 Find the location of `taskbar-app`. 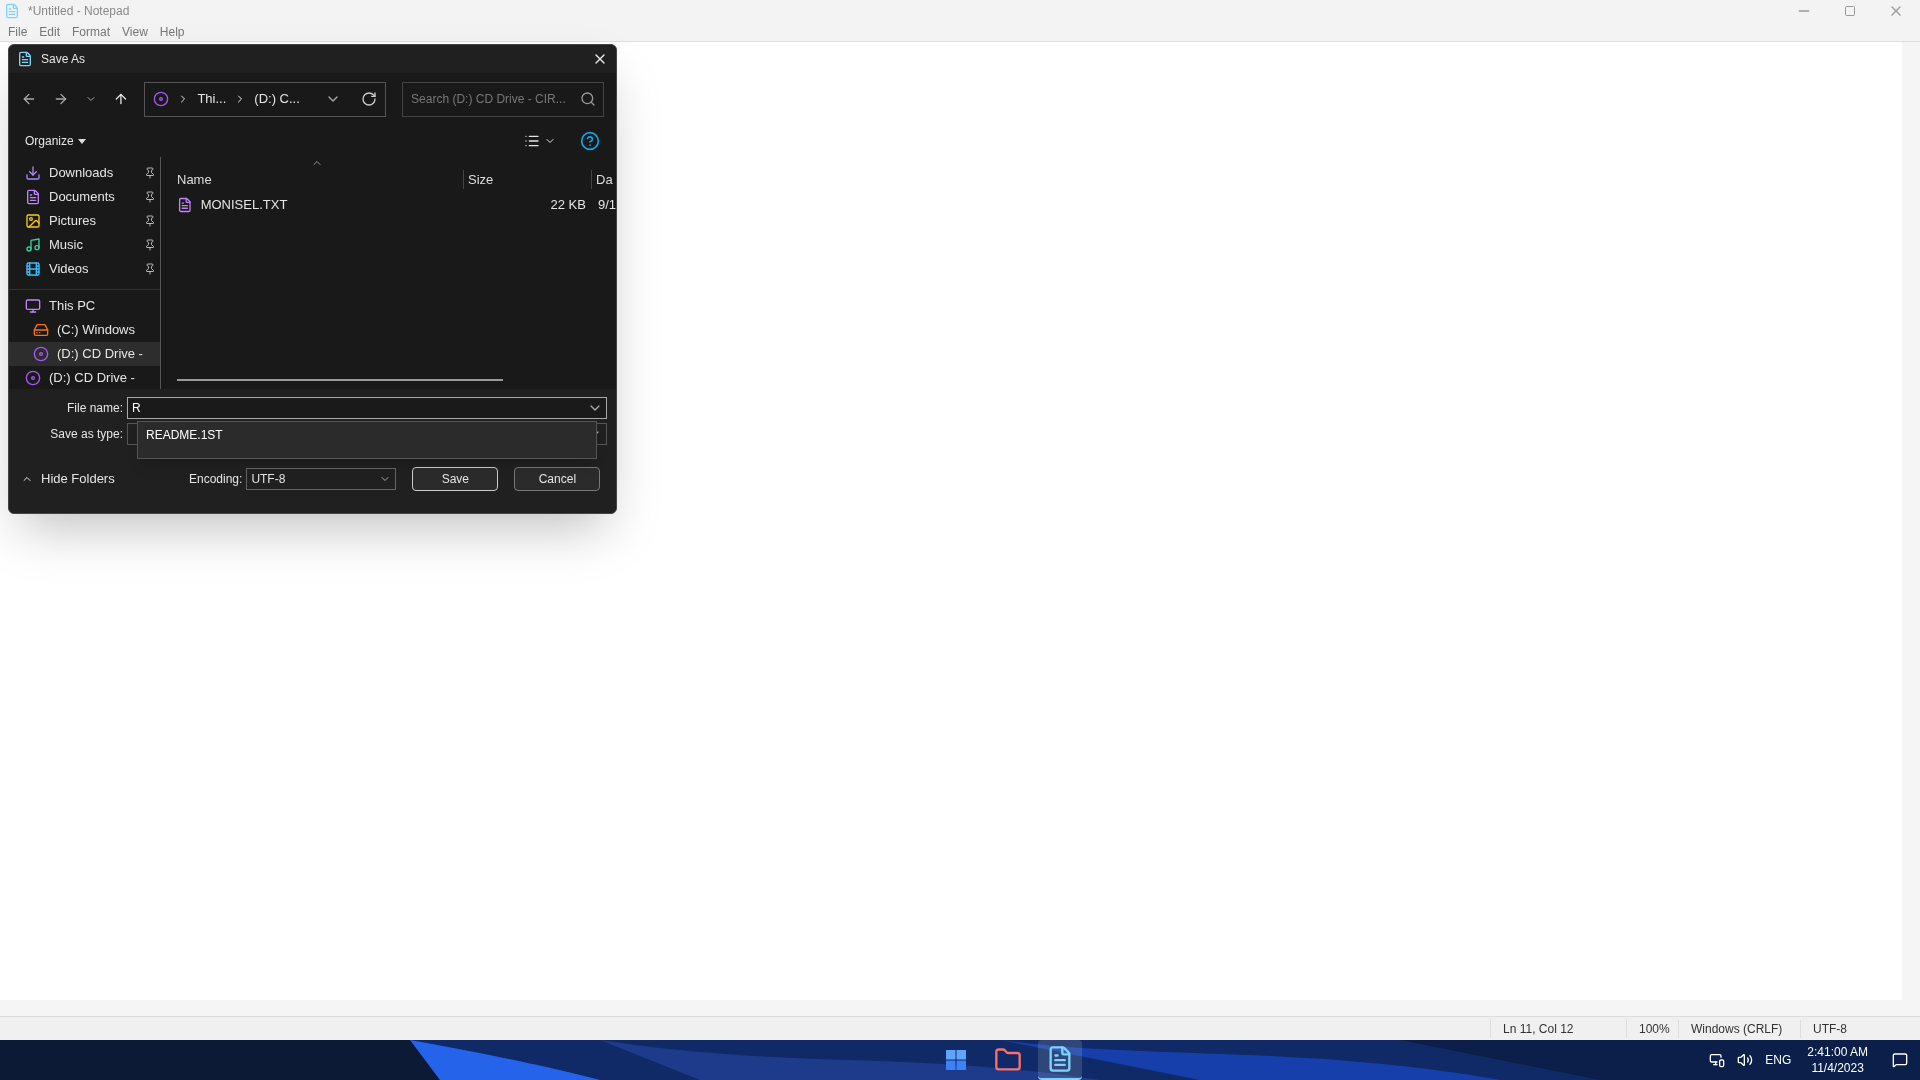

taskbar-app is located at coordinates (1060, 1060).